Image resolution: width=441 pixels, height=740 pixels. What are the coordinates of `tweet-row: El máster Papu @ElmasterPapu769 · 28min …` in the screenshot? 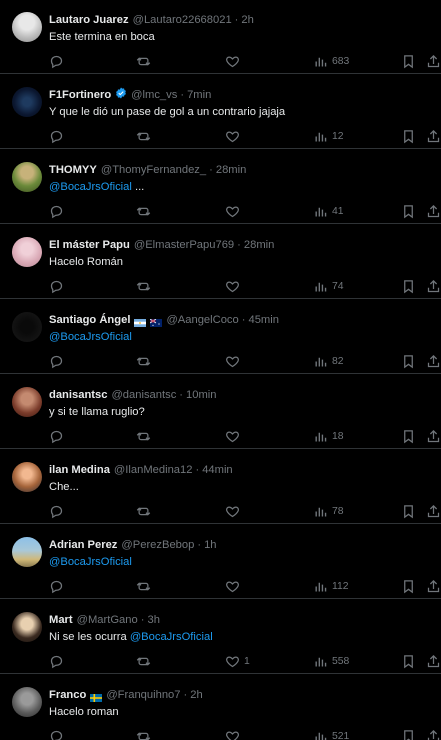 It's located at (220, 262).